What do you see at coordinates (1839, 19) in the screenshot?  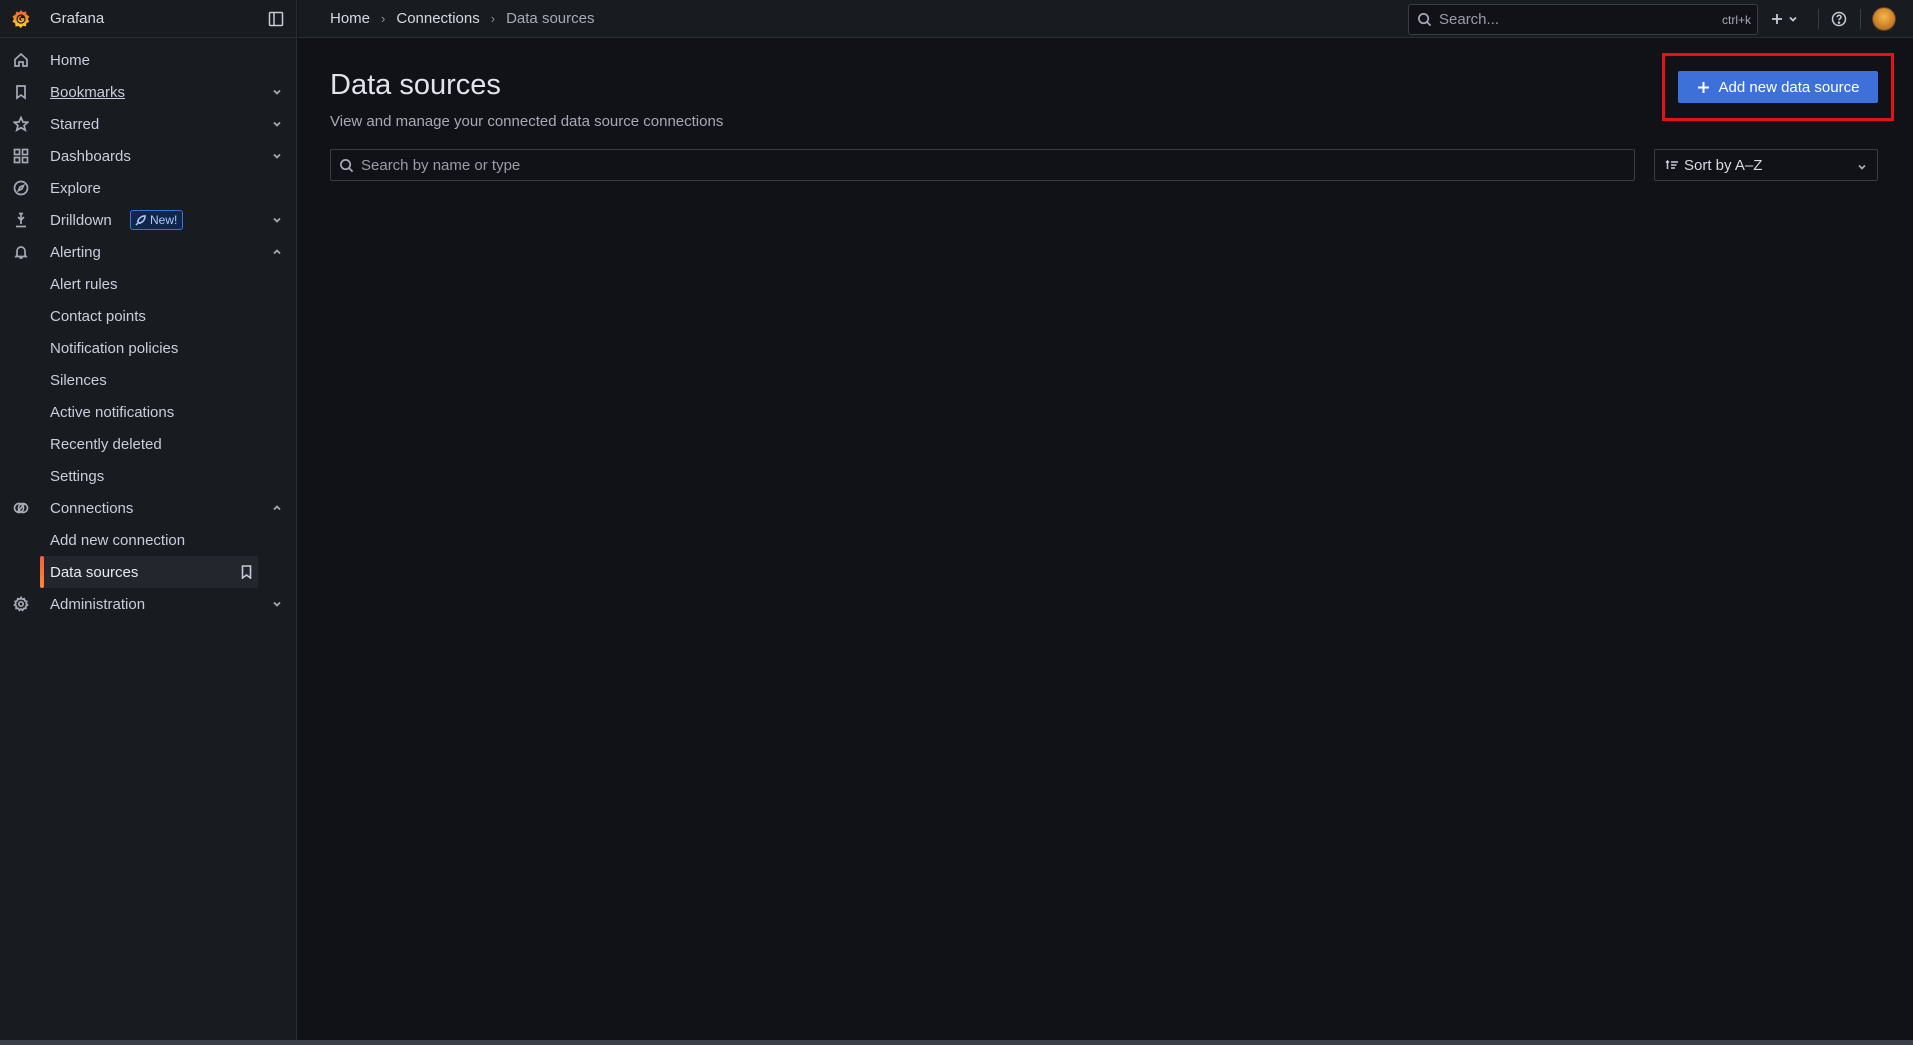 I see `help-icon` at bounding box center [1839, 19].